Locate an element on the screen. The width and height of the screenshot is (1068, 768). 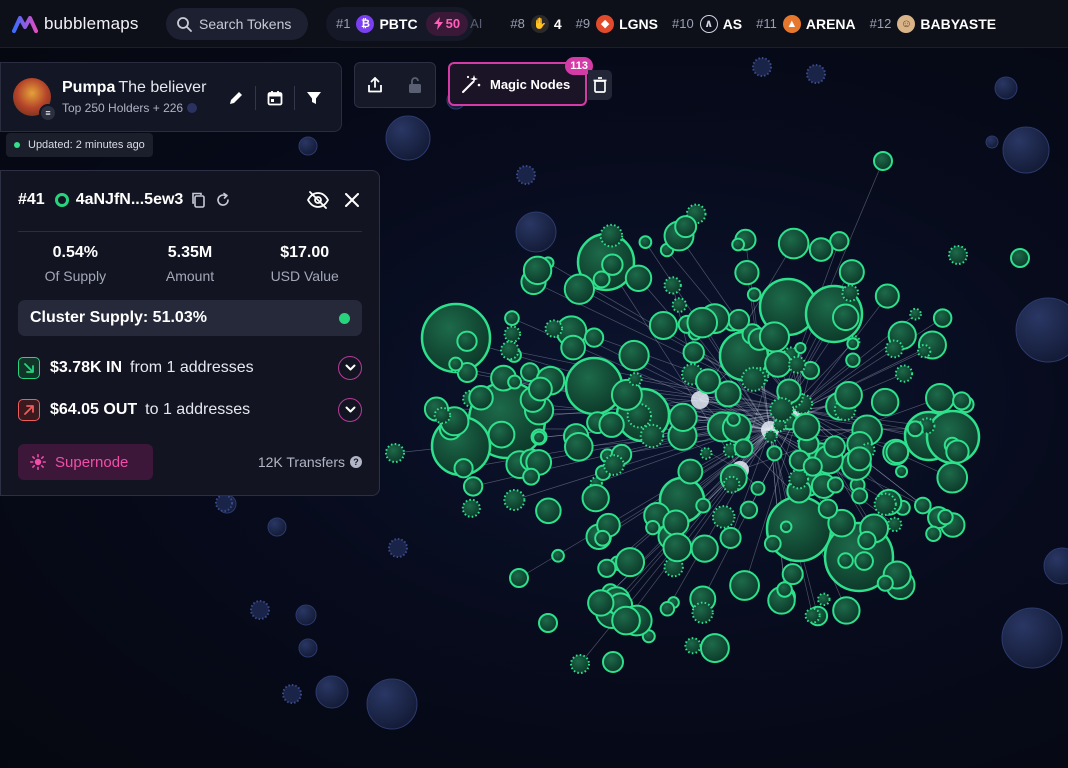
trending-item: #12 ☺ BABYASTE is located at coordinates (933, 23).